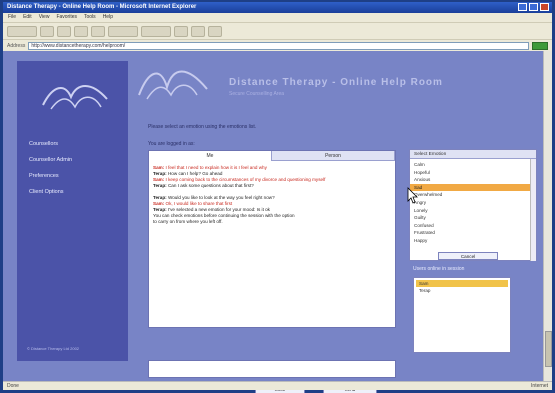 This screenshot has height=393, width=555. I want to click on menu-help: Help, so click(108, 17).